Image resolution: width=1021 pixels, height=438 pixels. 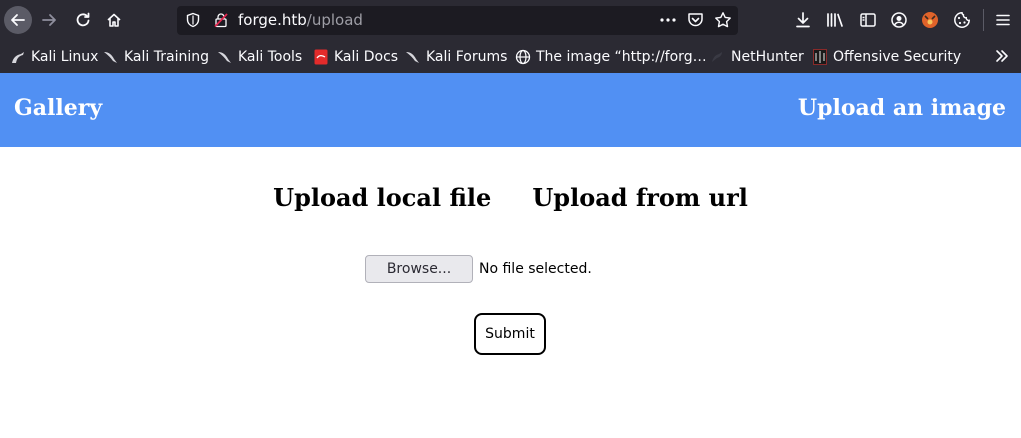 What do you see at coordinates (193, 22) in the screenshot?
I see `tracking-protection-shield-icon` at bounding box center [193, 22].